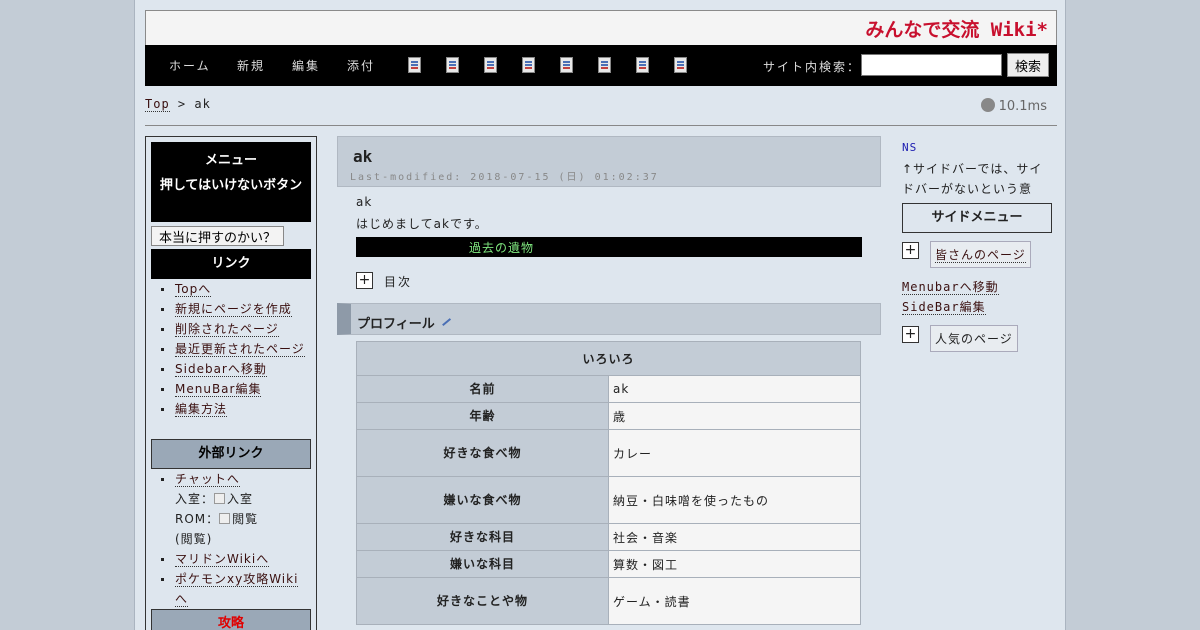 The image size is (1200, 630). I want to click on chat-rom-note: (閲覧), so click(194, 539).